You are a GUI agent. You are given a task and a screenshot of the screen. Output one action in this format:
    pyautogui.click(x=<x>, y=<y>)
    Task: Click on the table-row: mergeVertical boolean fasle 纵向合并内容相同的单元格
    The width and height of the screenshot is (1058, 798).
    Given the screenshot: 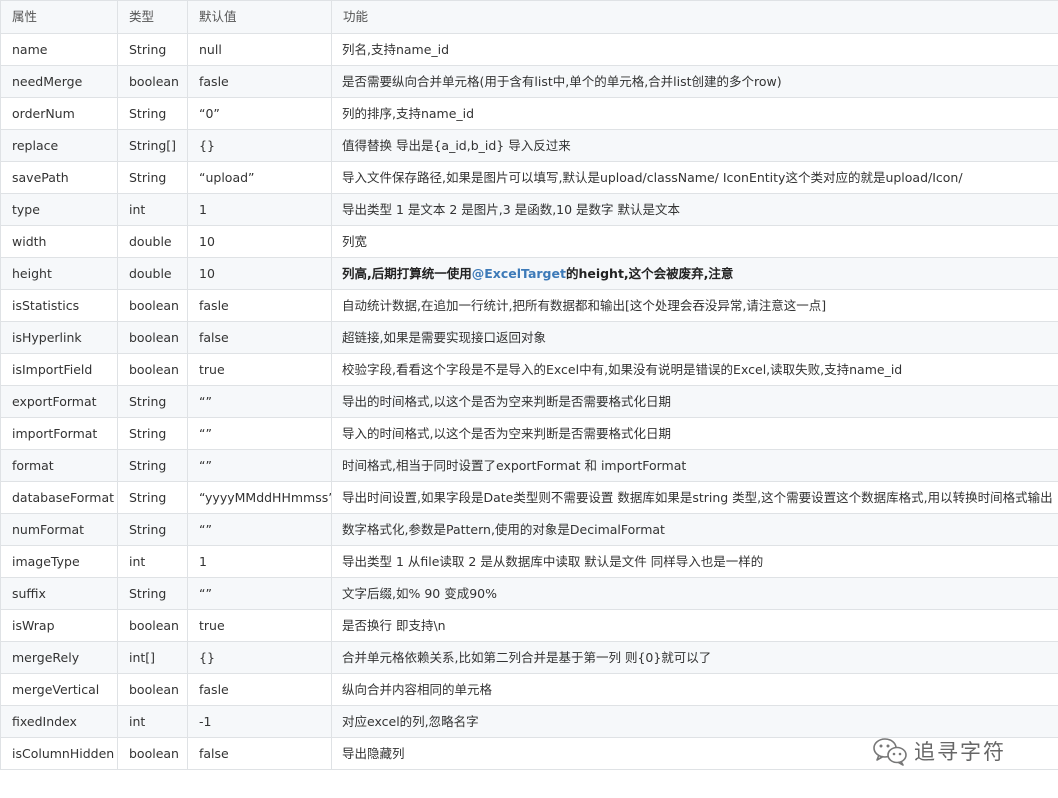 What is the action you would take?
    pyautogui.click(x=529, y=689)
    